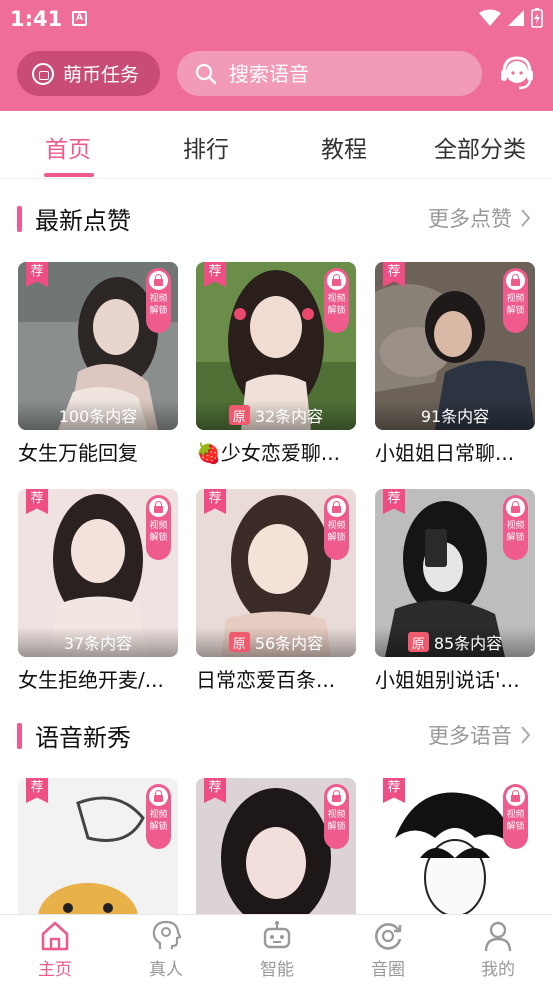 The image size is (553, 984). Describe the element at coordinates (276, 19) in the screenshot. I see `status-bar: 1:41 A` at that location.